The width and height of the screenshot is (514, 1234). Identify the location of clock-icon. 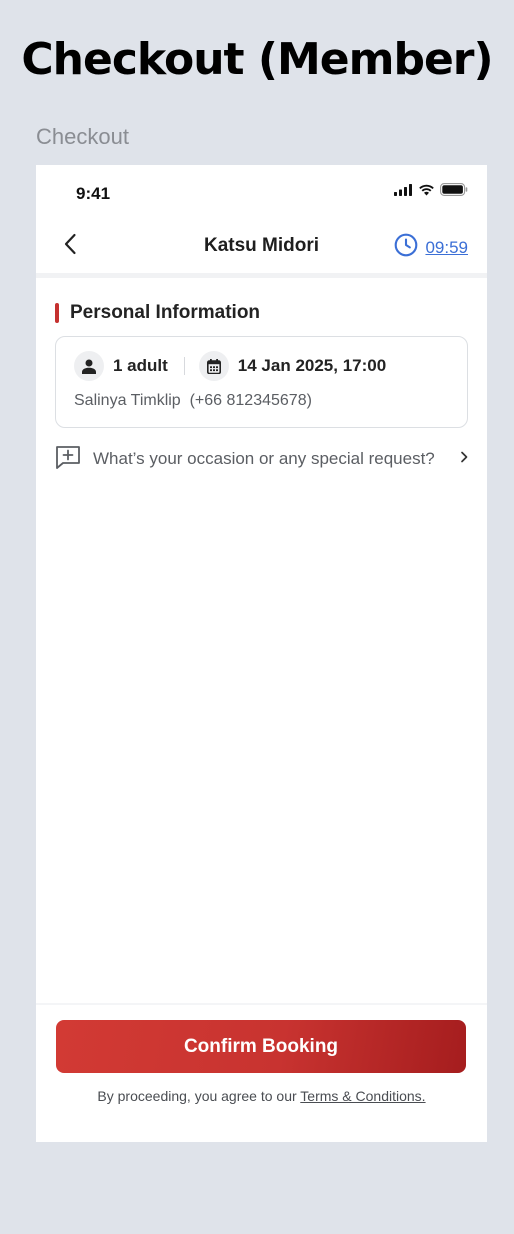
(406, 247).